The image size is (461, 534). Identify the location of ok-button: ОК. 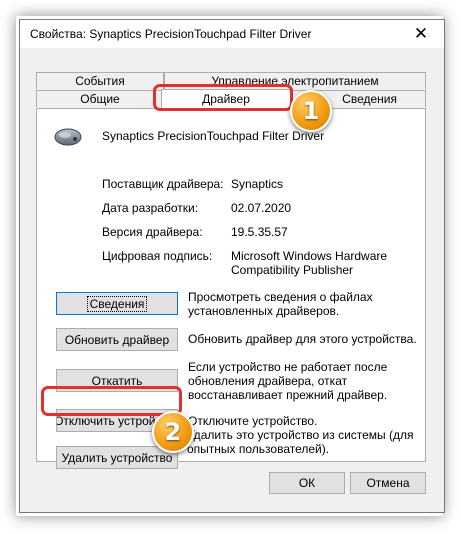
(307, 483).